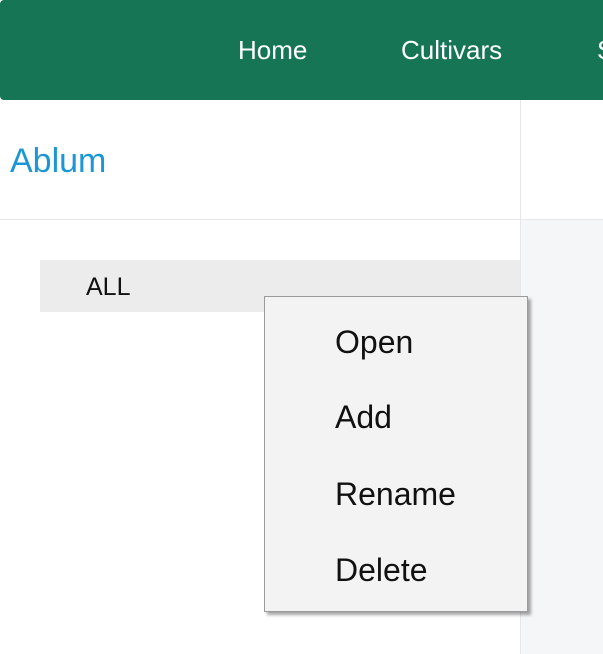  What do you see at coordinates (272, 50) in the screenshot?
I see `nav-home-link: Home` at bounding box center [272, 50].